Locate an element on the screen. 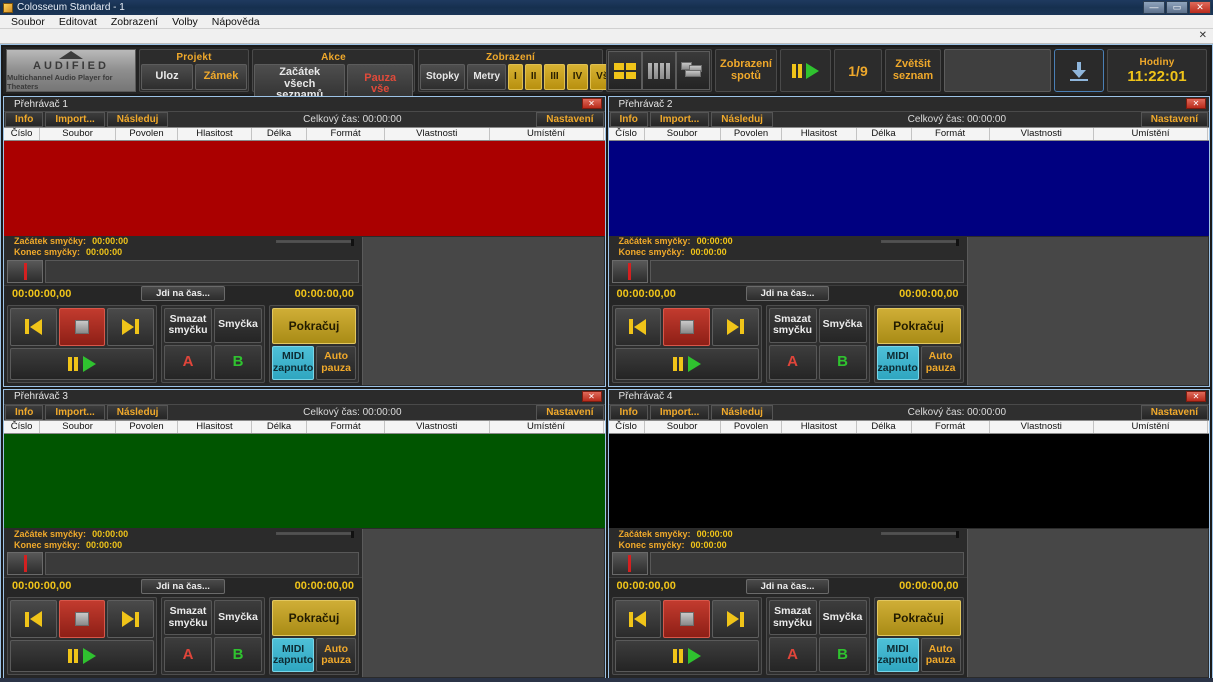  menu-item-editovat: Editovat is located at coordinates (78, 22).